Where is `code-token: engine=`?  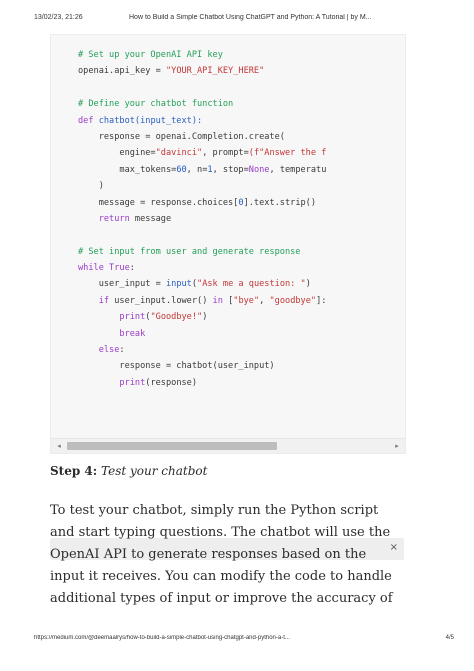 code-token: engine= is located at coordinates (117, 153).